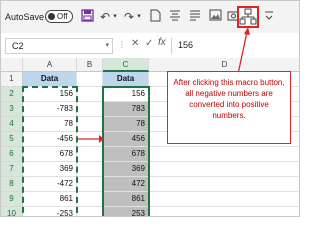  What do you see at coordinates (51, 16) in the screenshot?
I see `toggle-knob` at bounding box center [51, 16].